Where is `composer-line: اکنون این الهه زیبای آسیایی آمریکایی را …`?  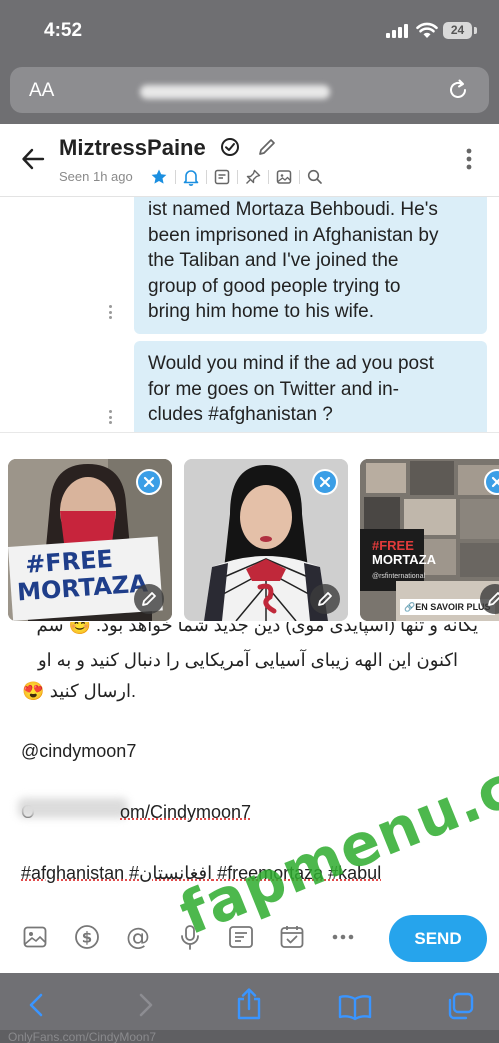
composer-line: اکنون این الهه زیبای آسیایی آمریکایی را … is located at coordinates (247, 660).